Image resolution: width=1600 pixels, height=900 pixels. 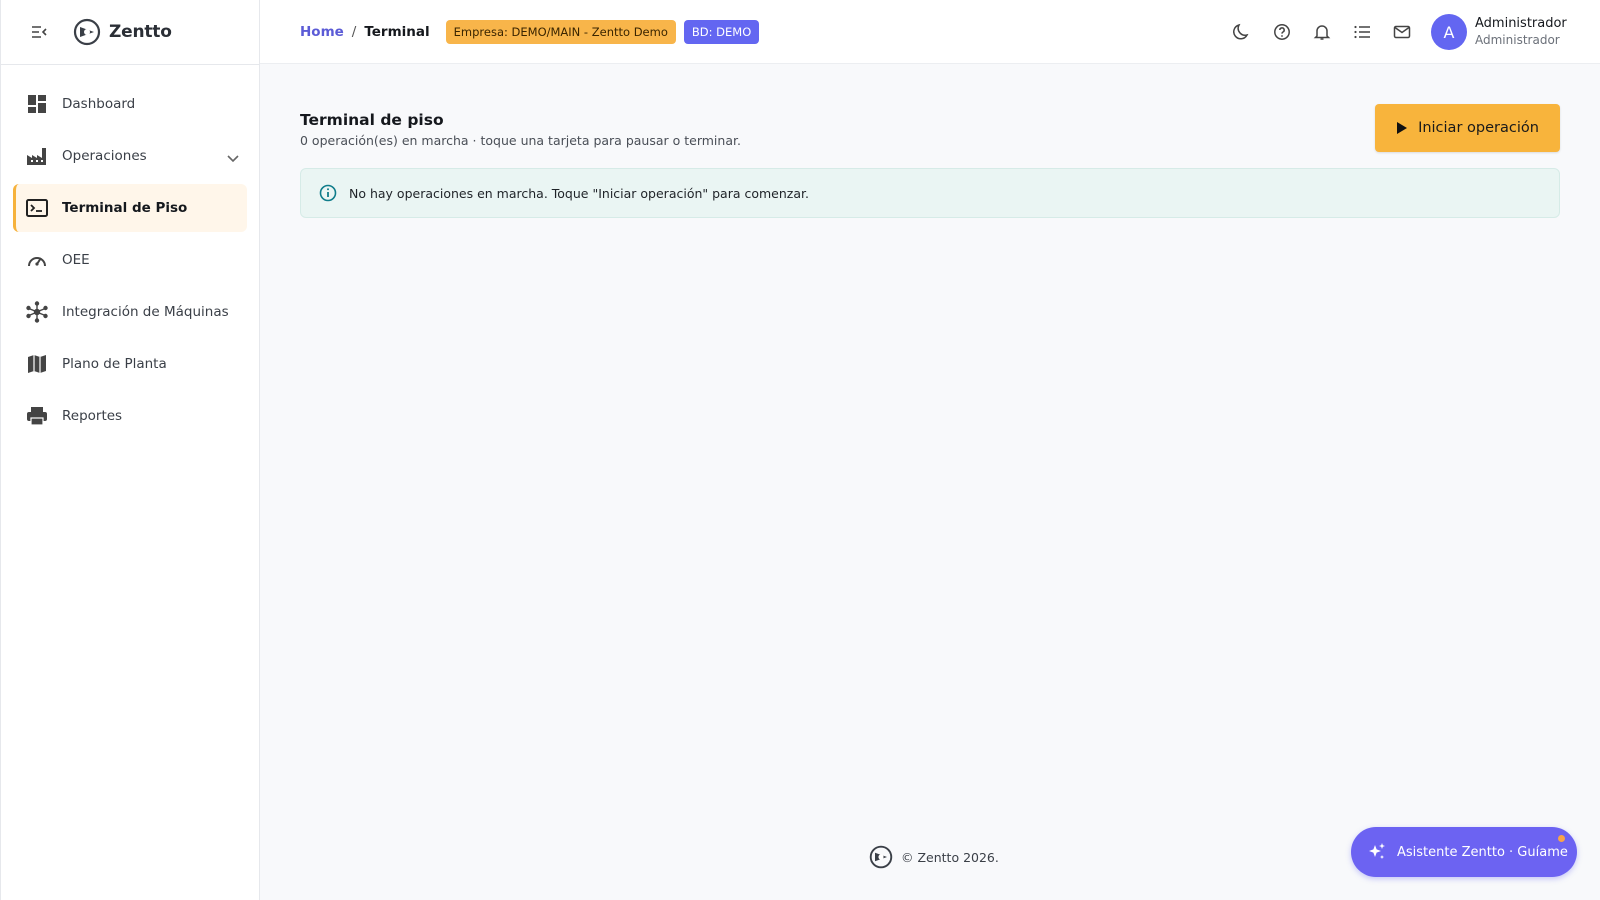 What do you see at coordinates (560, 31) in the screenshot?
I see `company-badge: Empresa: DEMO/MAIN - Zentto Demo` at bounding box center [560, 31].